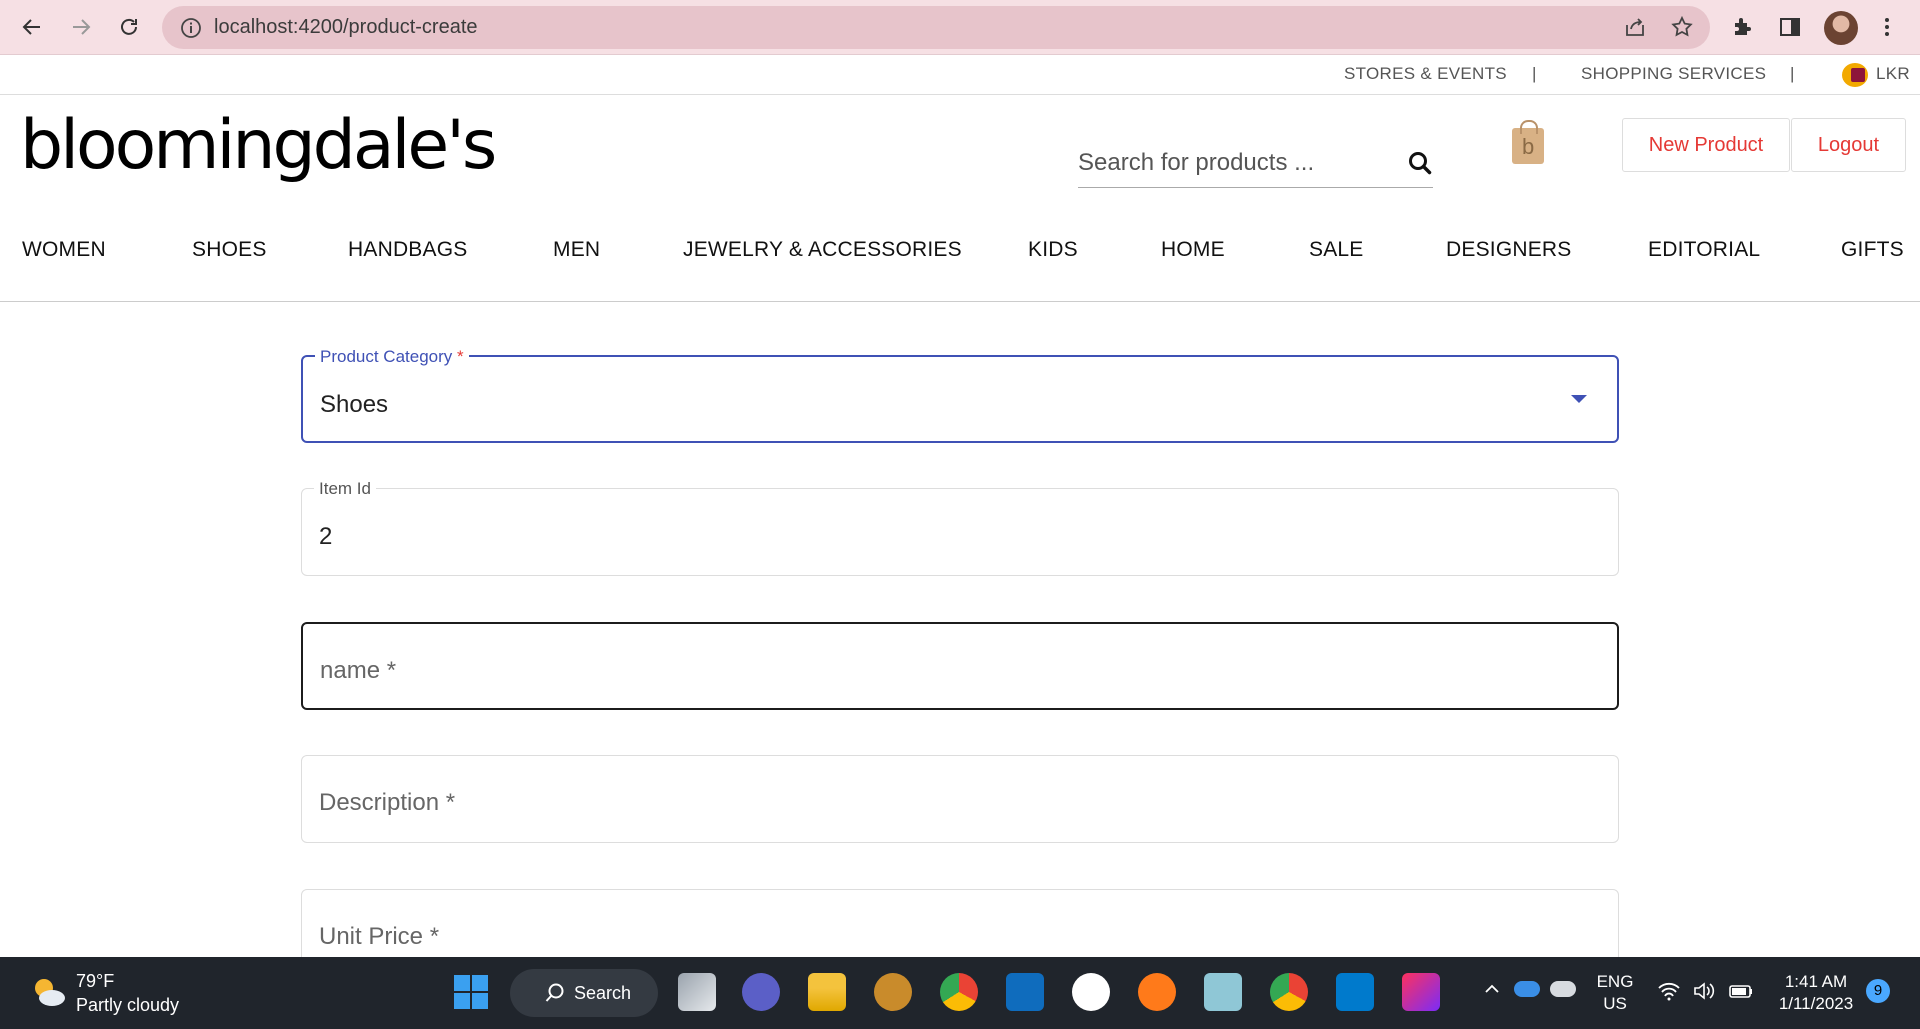  I want to click on vpn-shield-icon, so click(1157, 992).